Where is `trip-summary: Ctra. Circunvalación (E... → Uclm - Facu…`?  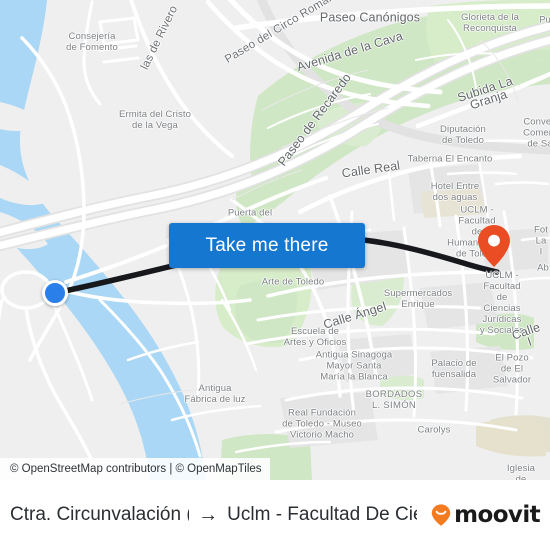
trip-summary: Ctra. Circunvalación (E... → Uclm - Facu… is located at coordinates (213, 515).